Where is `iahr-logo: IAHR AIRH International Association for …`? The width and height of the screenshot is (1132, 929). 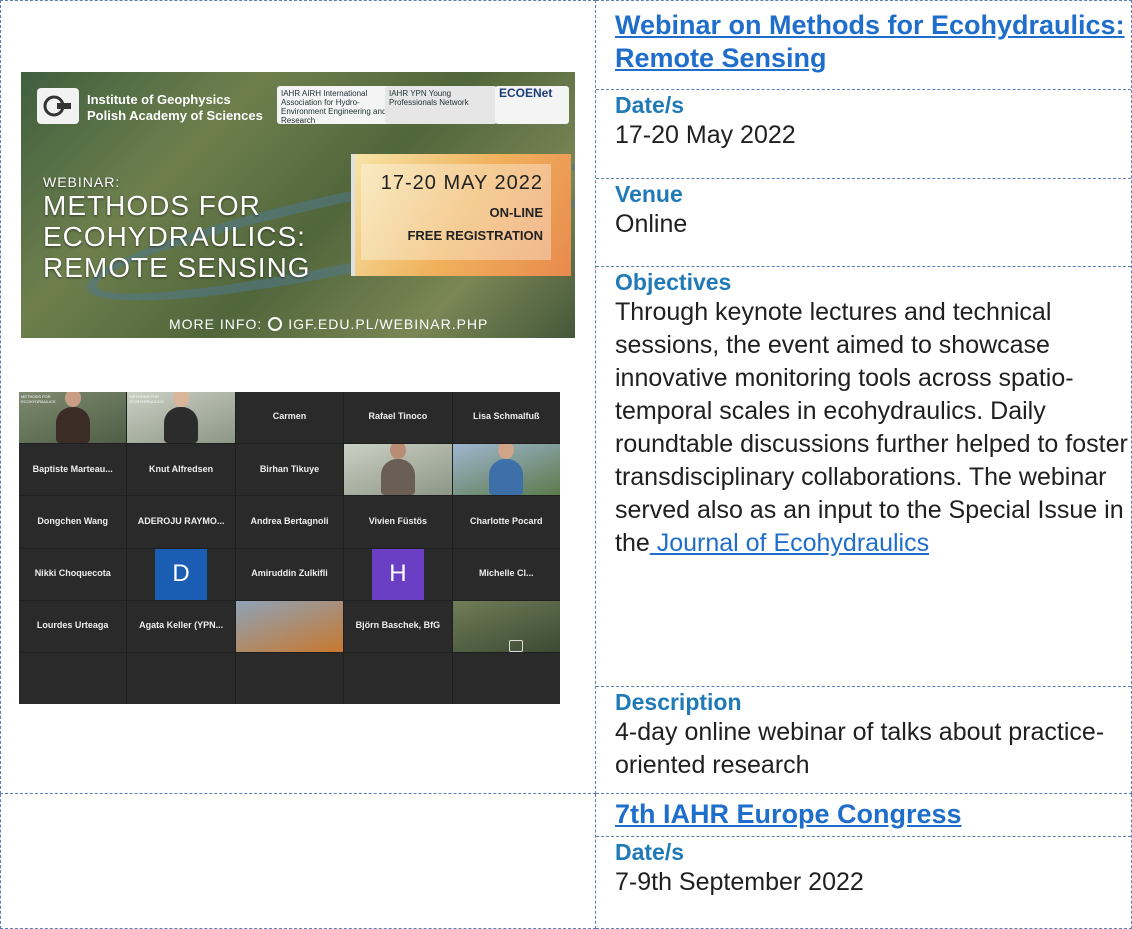
iahr-logo: IAHR AIRH International Association for … is located at coordinates (336, 105).